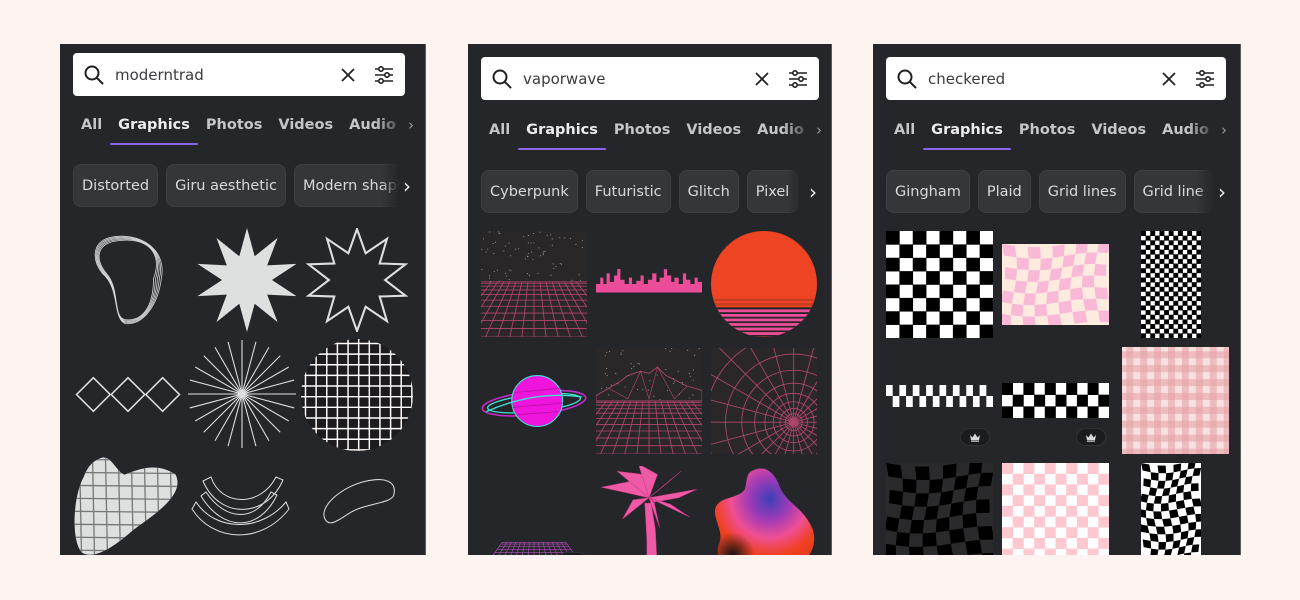  Describe the element at coordinates (128, 394) in the screenshot. I see `result-outline-diamond-chain` at that location.